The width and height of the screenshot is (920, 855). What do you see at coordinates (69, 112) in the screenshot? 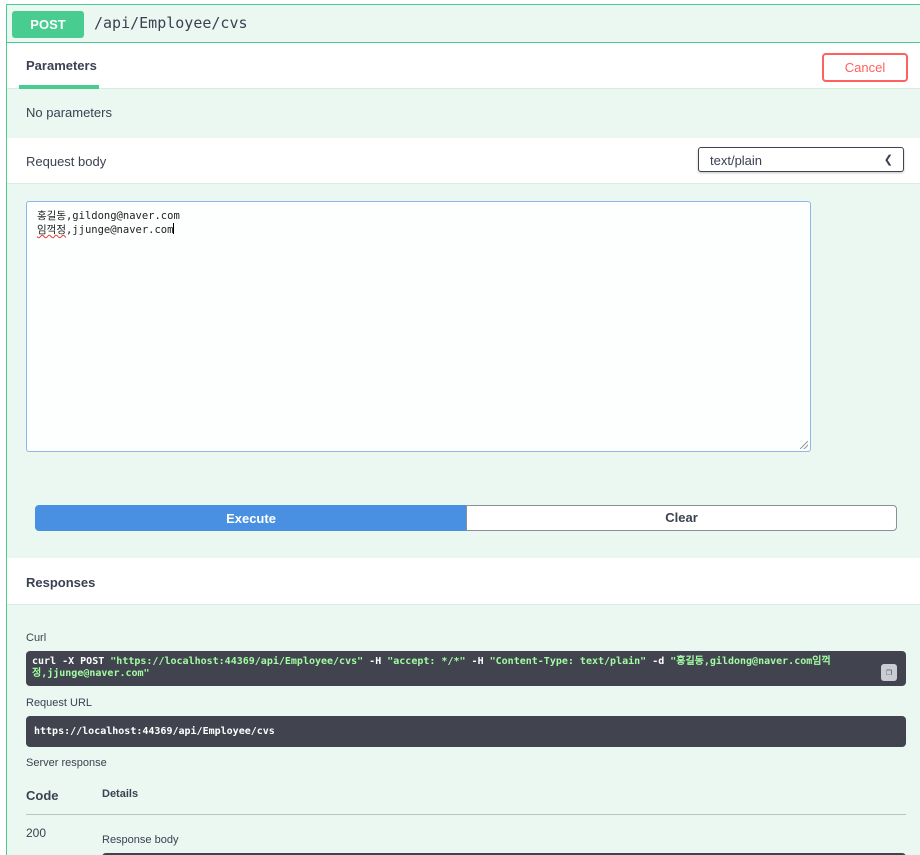
I see `no-parameters-text: No parameters` at bounding box center [69, 112].